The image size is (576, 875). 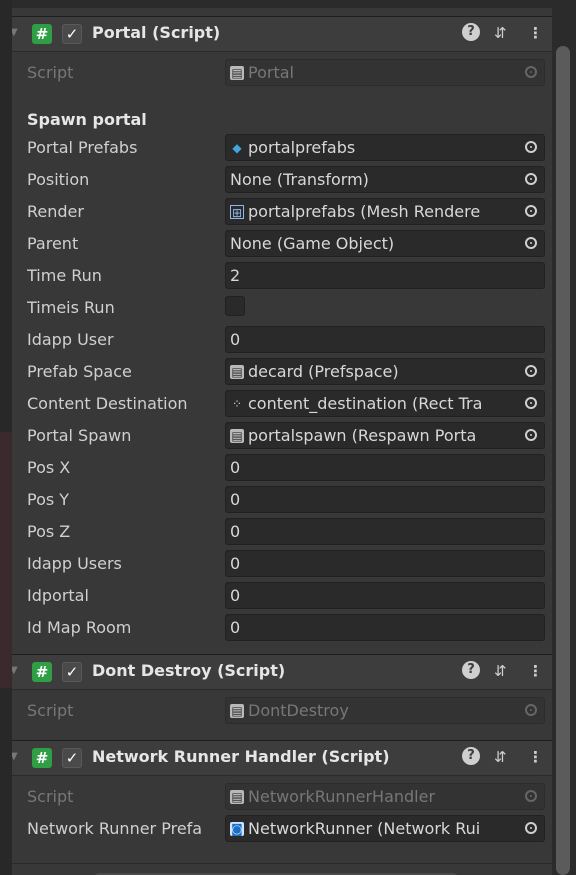 I want to click on mesh-renderer-icon: ⊞, so click(x=237, y=212).